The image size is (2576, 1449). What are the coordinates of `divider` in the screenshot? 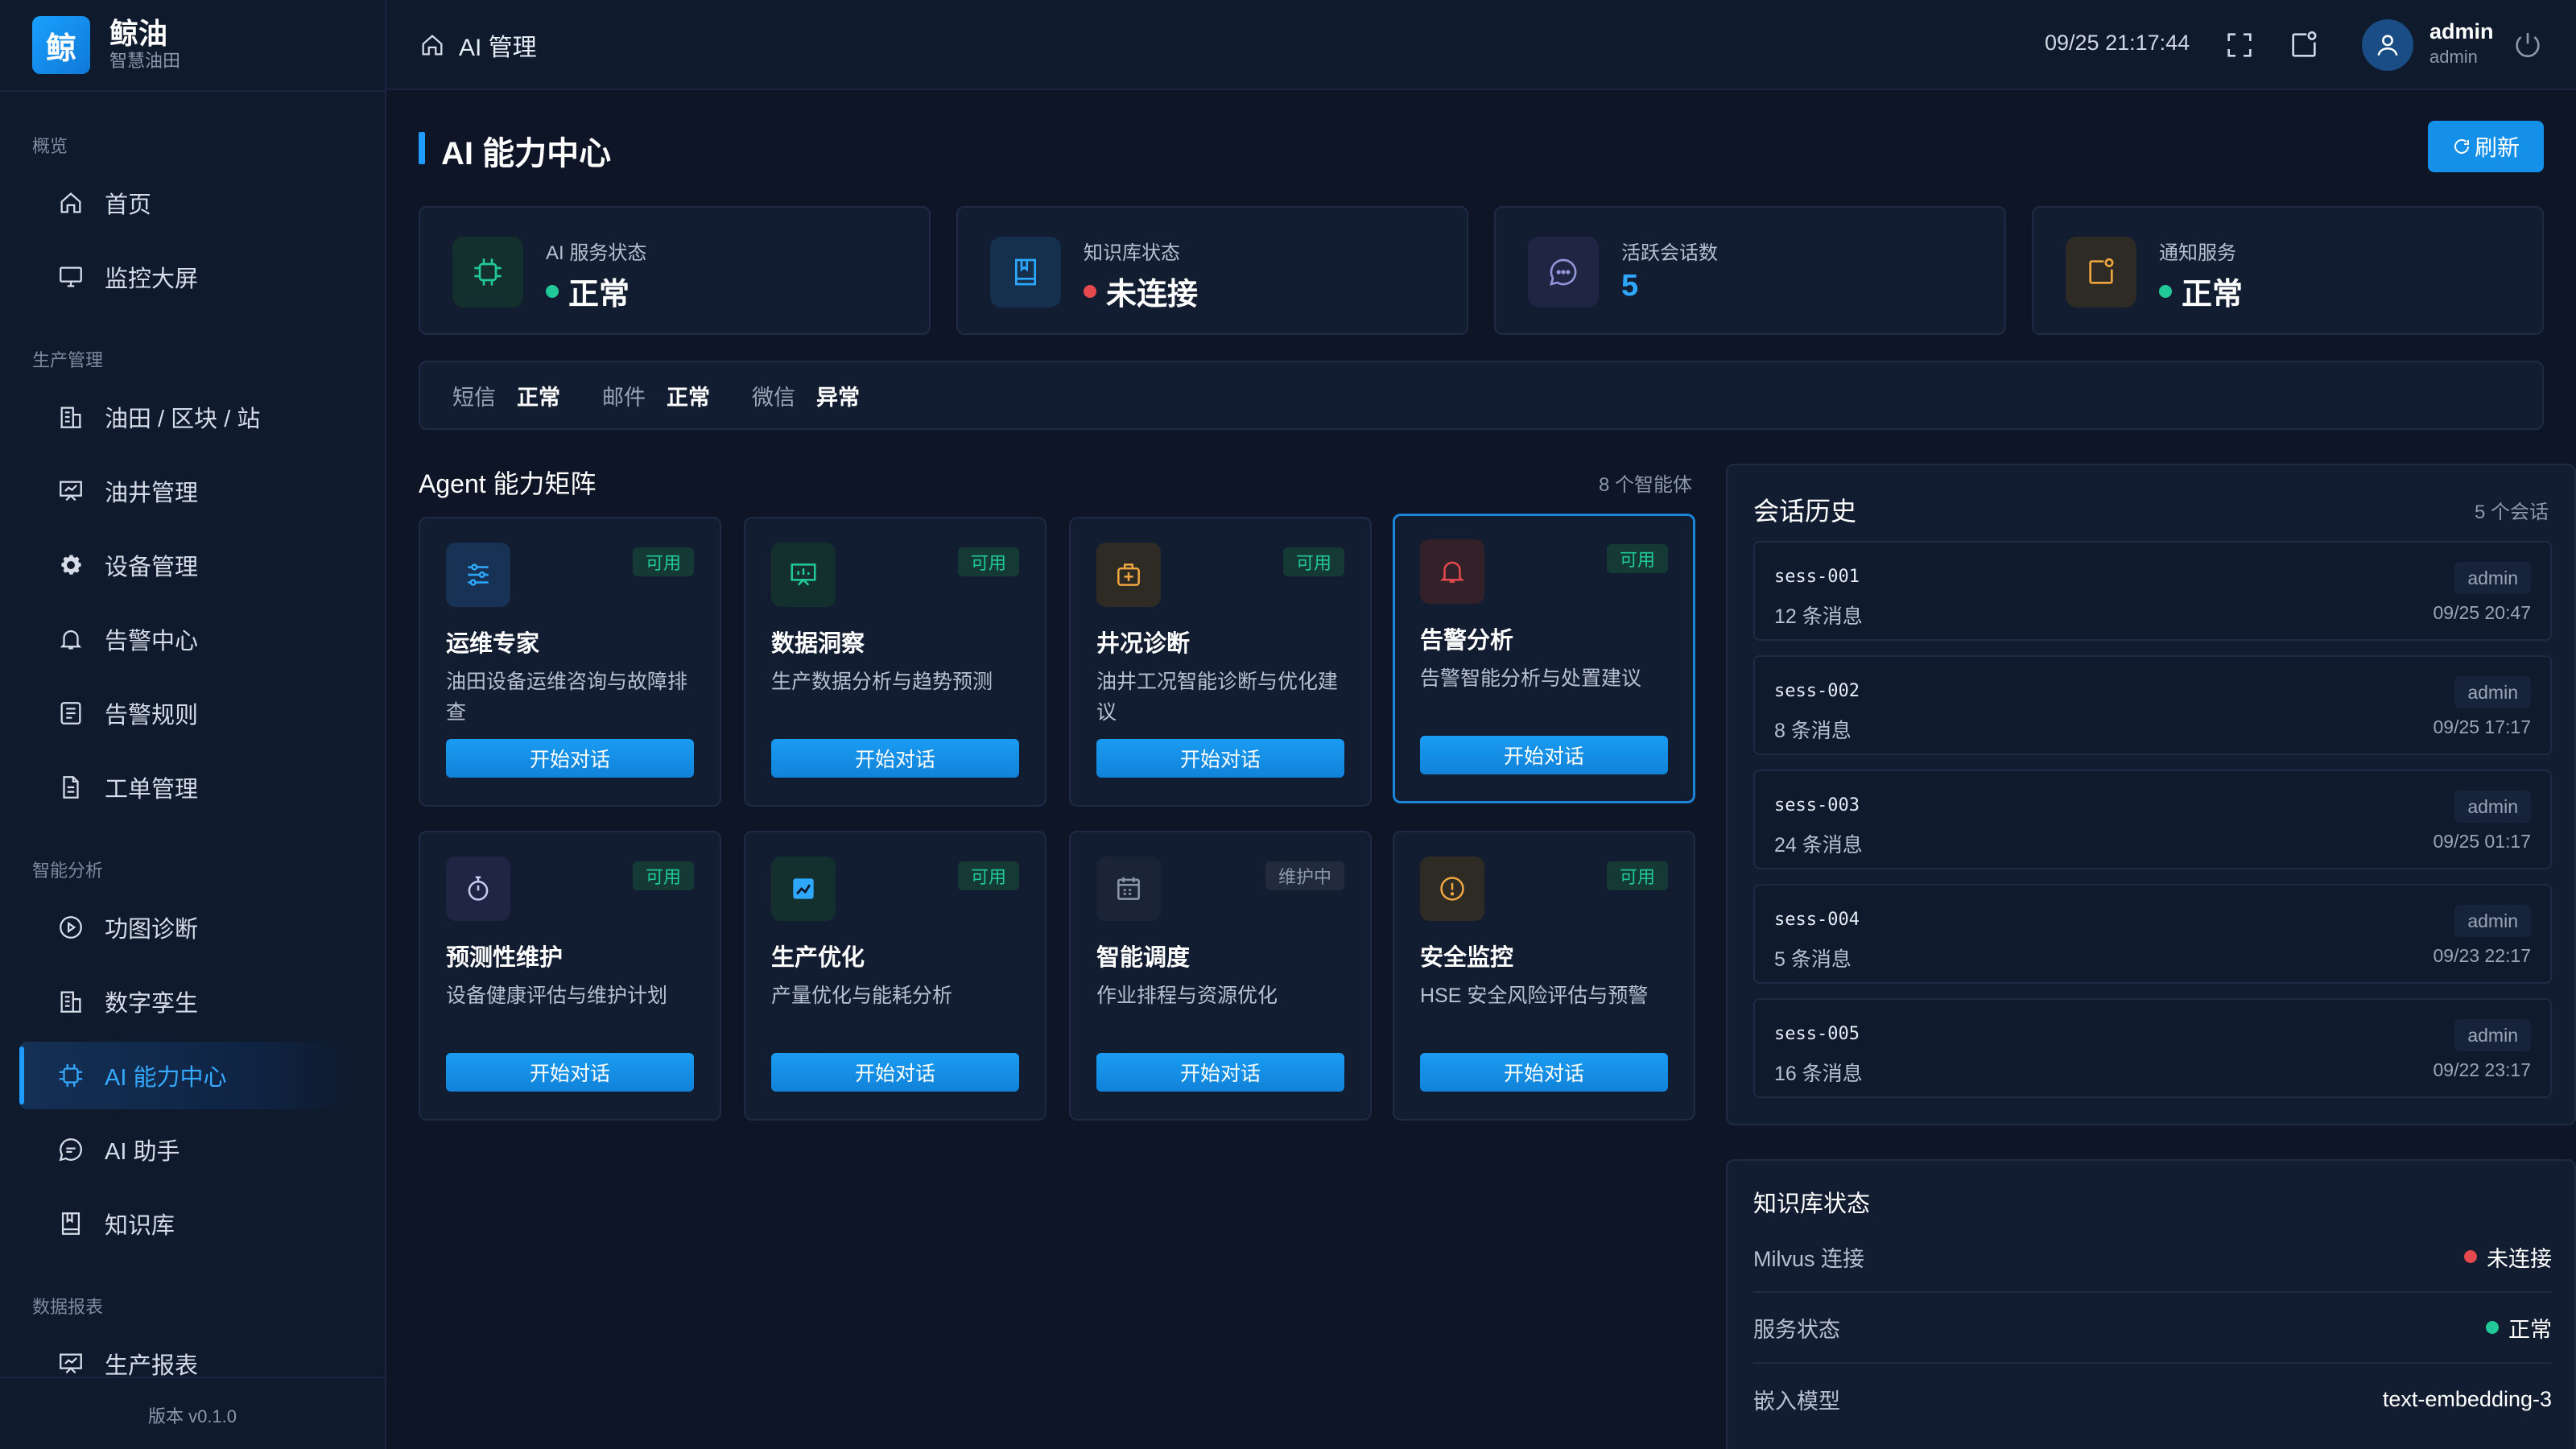 It's located at (192, 91).